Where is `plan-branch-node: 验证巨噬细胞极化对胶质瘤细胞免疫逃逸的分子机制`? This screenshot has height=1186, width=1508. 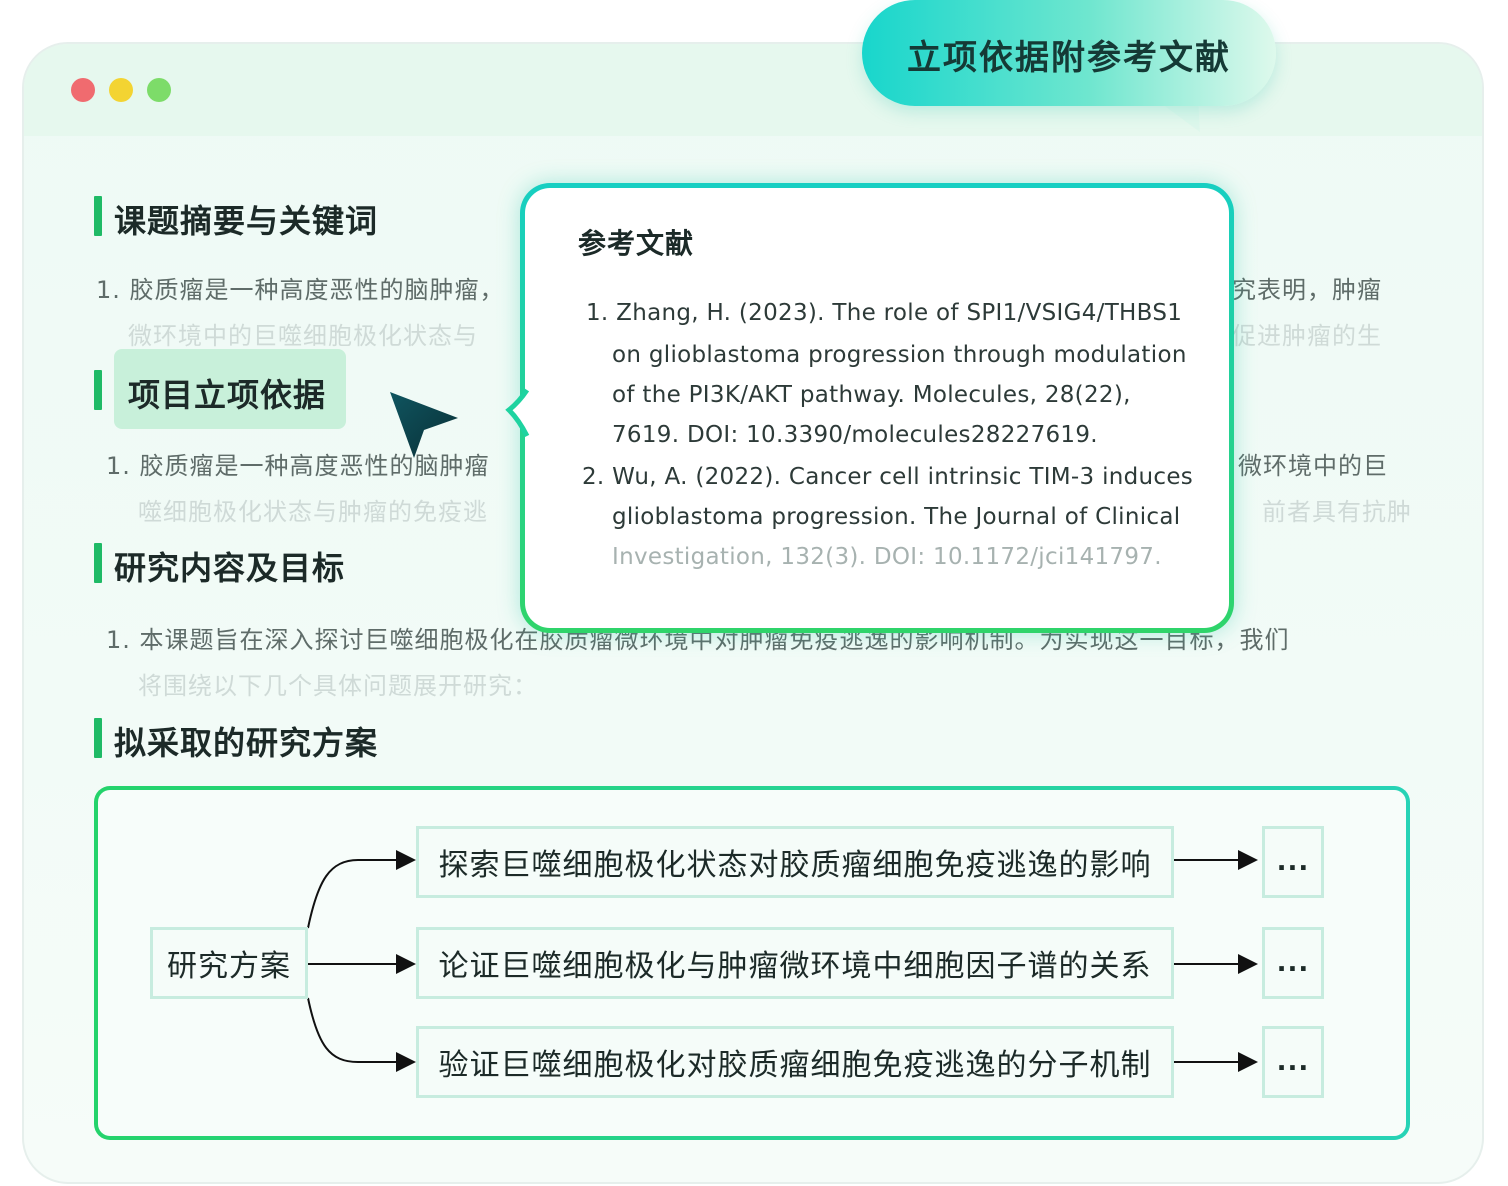
plan-branch-node: 验证巨噬细胞极化对胶质瘤细胞免疫逃逸的分子机制 is located at coordinates (795, 1062).